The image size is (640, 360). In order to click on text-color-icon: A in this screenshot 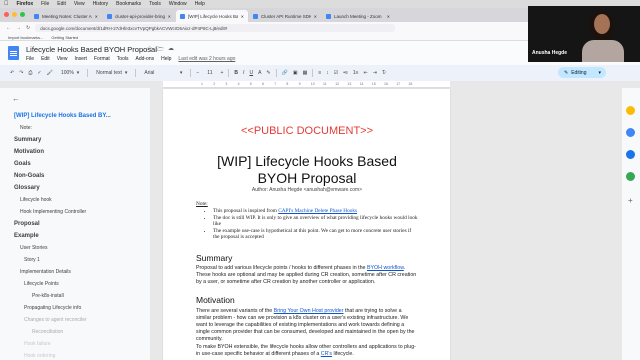, I will do `click(259, 73)`.